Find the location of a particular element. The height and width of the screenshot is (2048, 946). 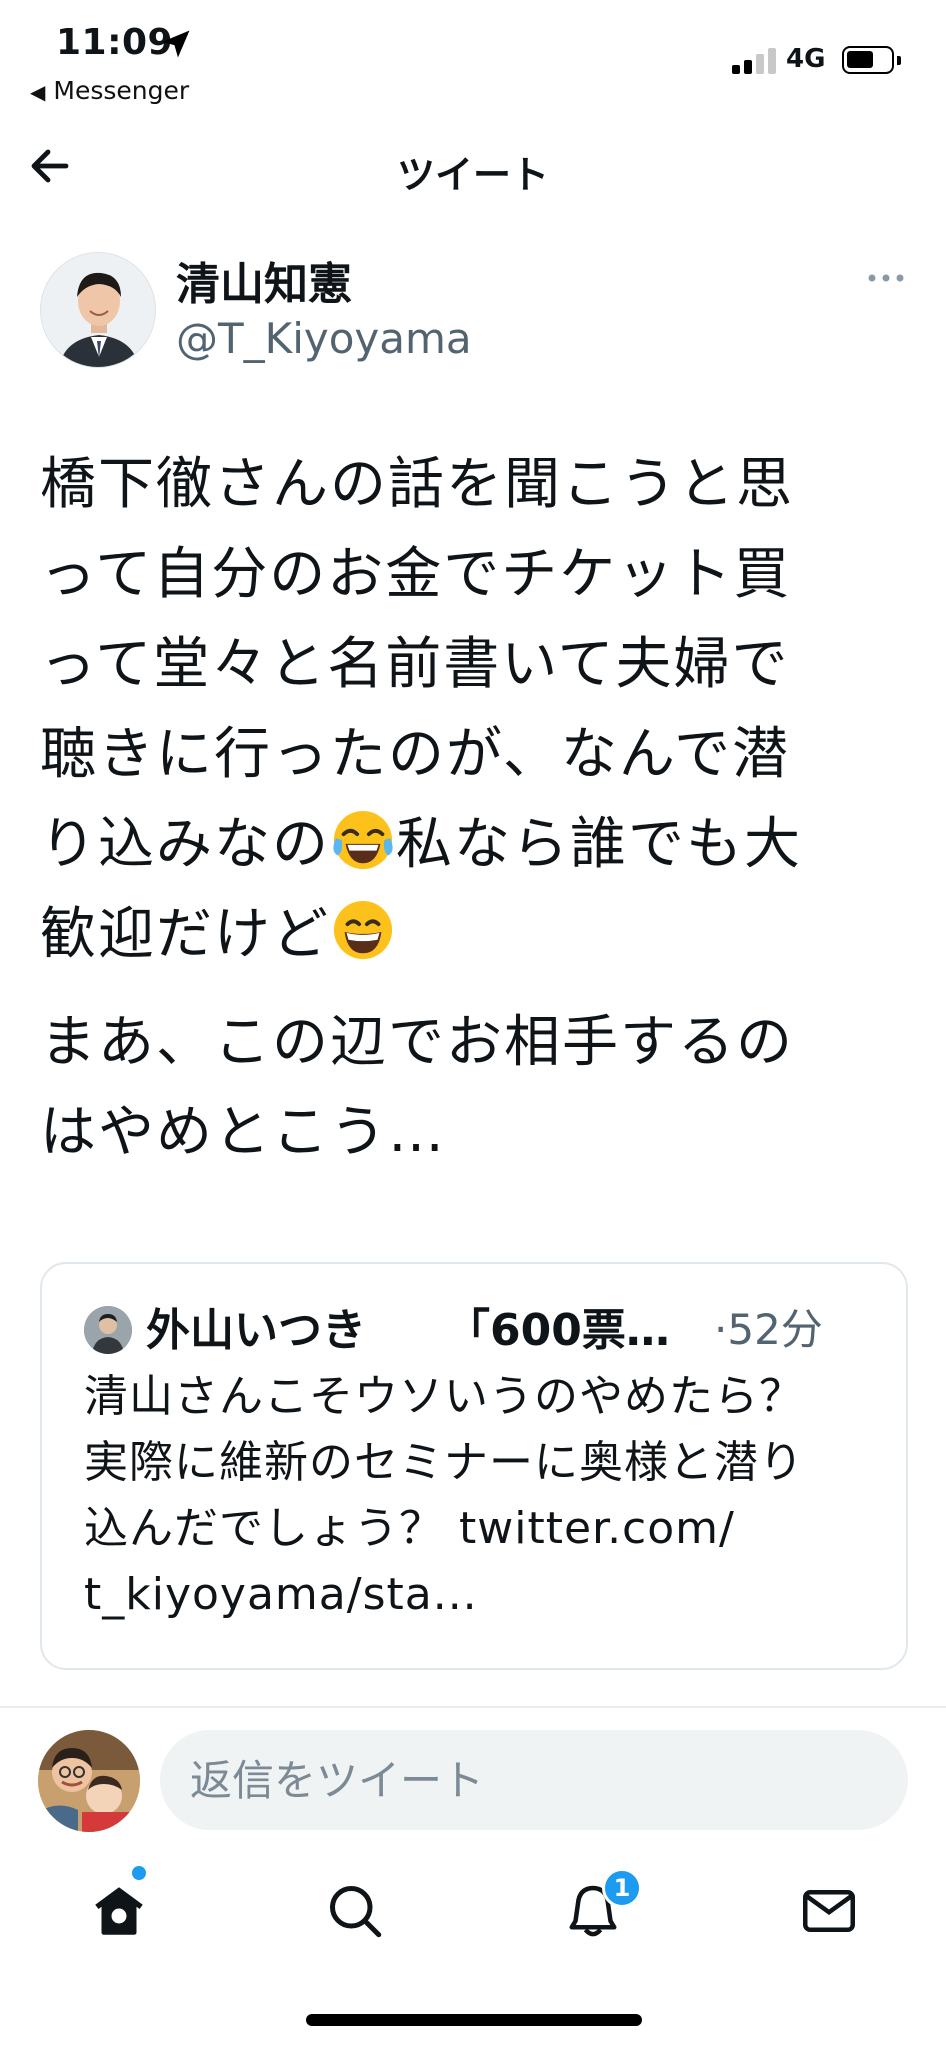

nav-search-button is located at coordinates (355, 1911).